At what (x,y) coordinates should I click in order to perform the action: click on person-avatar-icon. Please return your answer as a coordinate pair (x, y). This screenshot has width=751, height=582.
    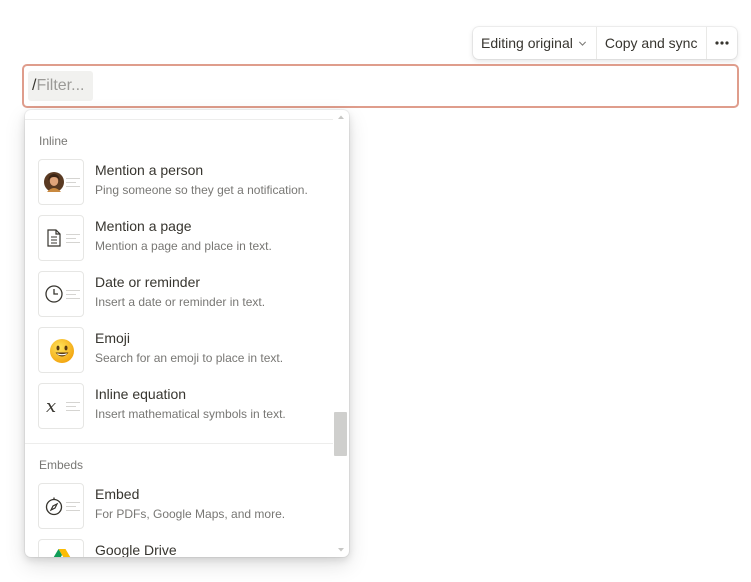
    Looking at the image, I should click on (54, 182).